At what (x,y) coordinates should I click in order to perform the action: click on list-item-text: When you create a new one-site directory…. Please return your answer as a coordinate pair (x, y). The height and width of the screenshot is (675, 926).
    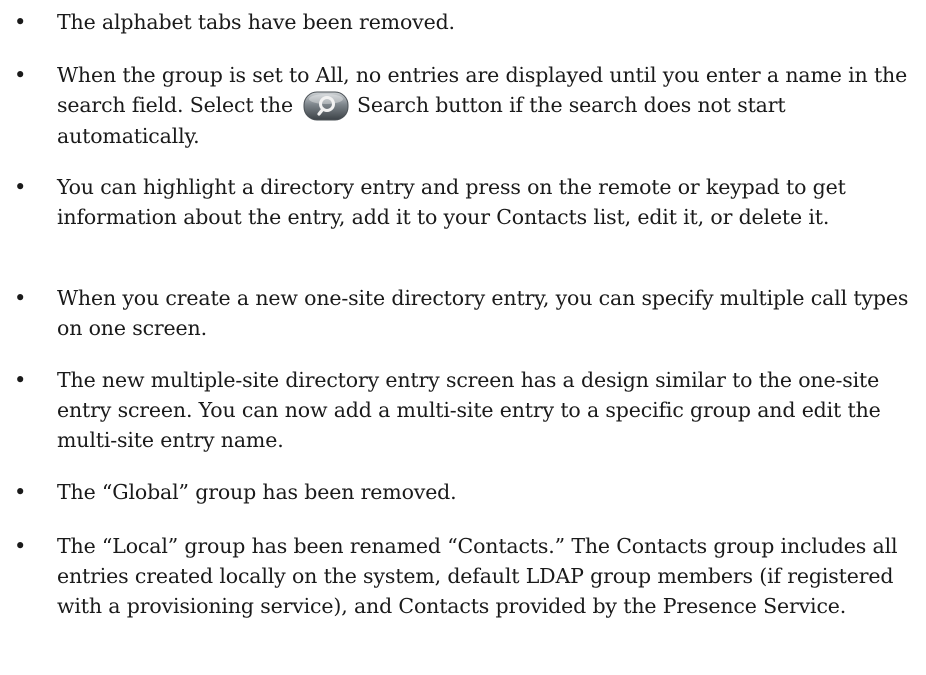
    Looking at the image, I should click on (483, 313).